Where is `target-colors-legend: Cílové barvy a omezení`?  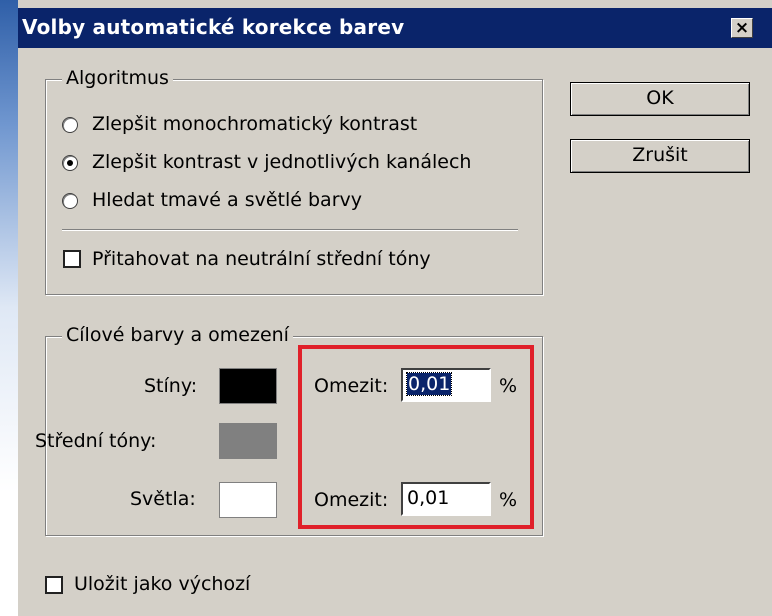 target-colors-legend: Cílové barvy a omezení is located at coordinates (177, 335).